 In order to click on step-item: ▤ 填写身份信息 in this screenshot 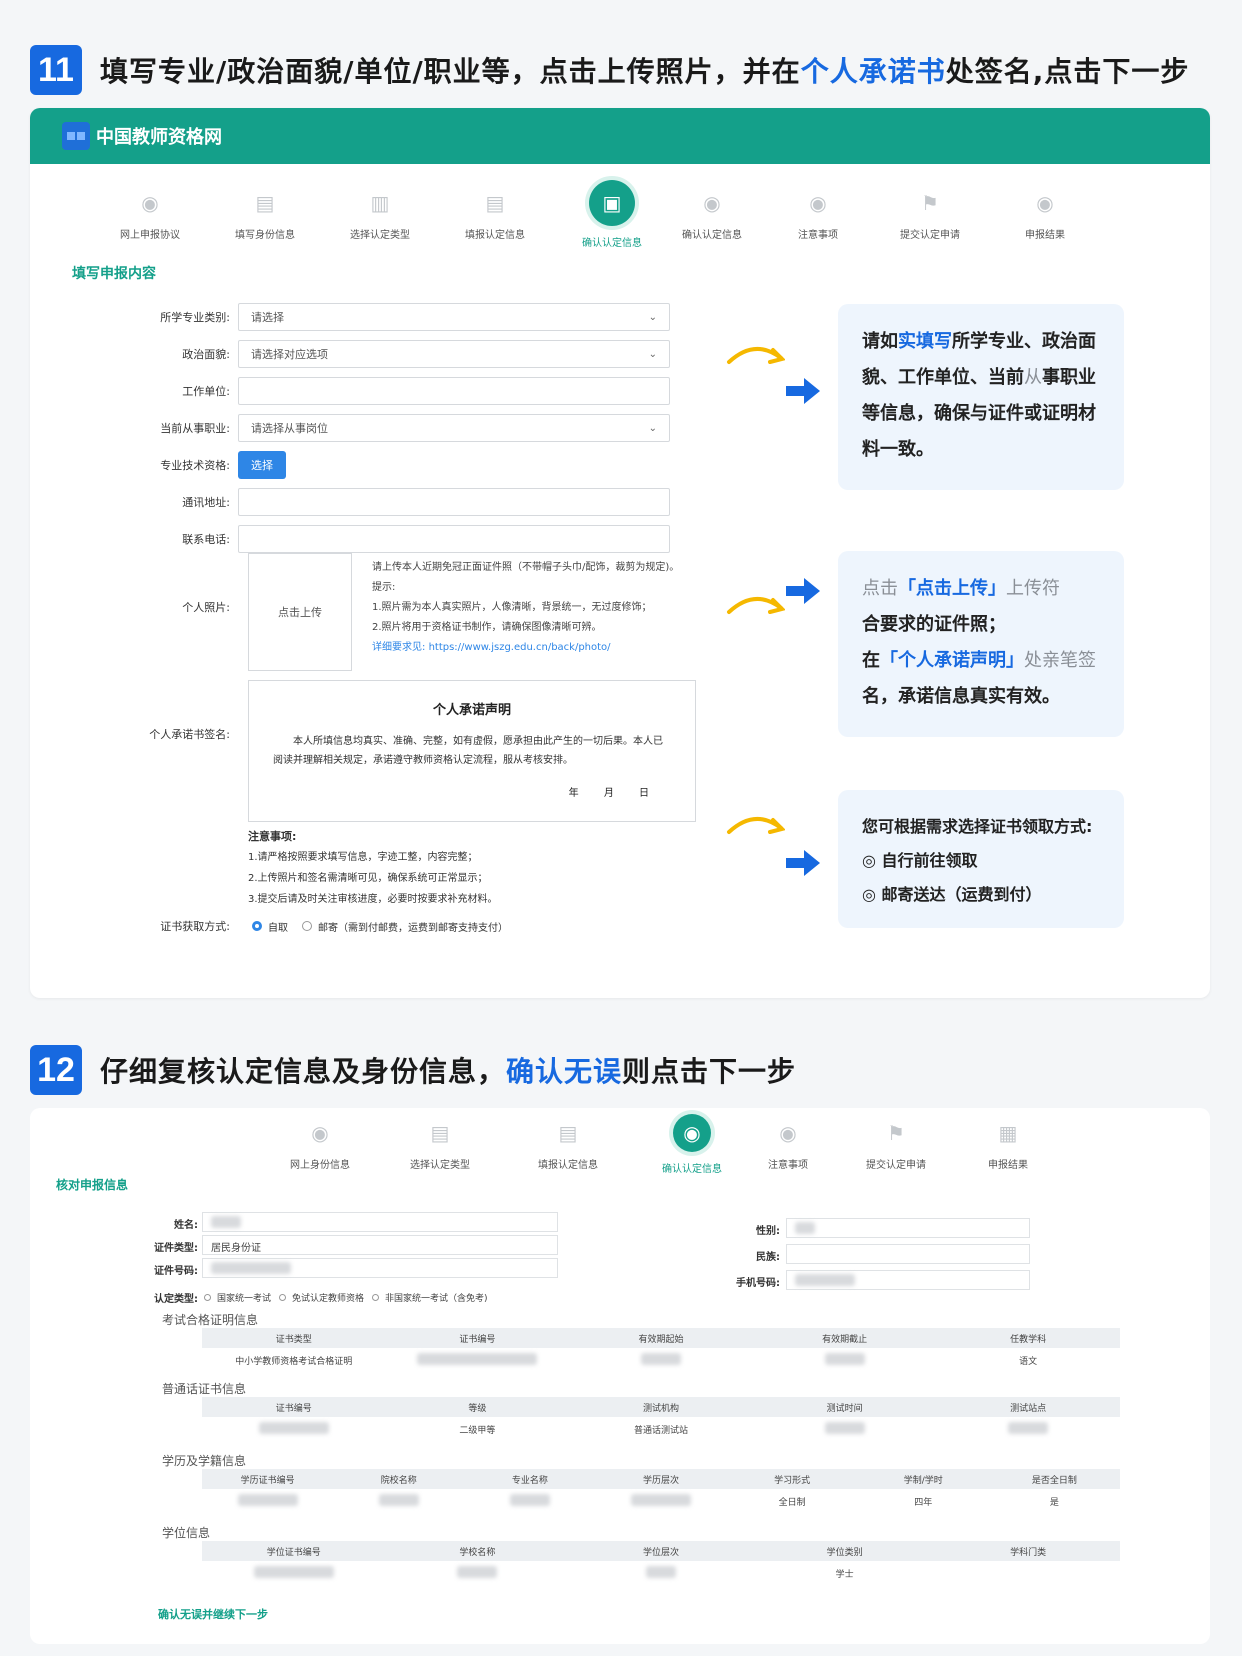, I will do `click(265, 214)`.